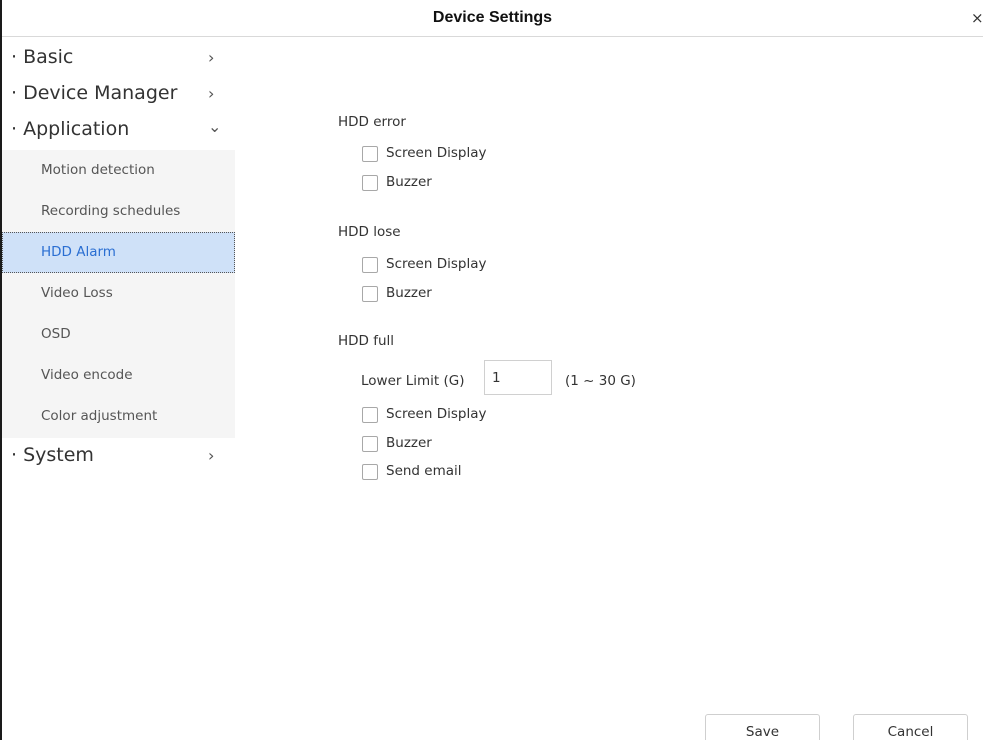  I want to click on sidebar-item-label: Recording schedules, so click(111, 211).